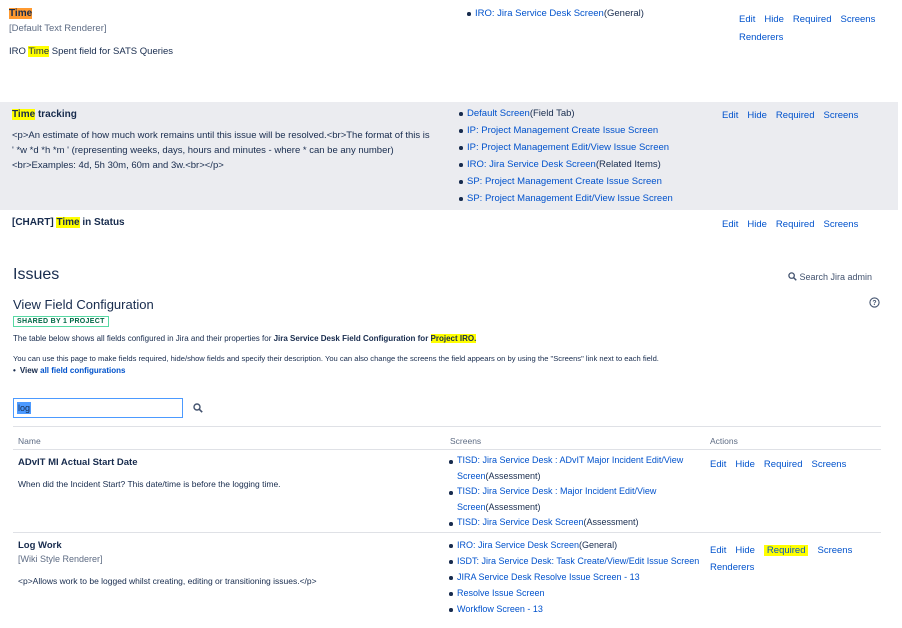 The image size is (902, 628). Describe the element at coordinates (447, 426) in the screenshot. I see `table-top-divider` at that location.